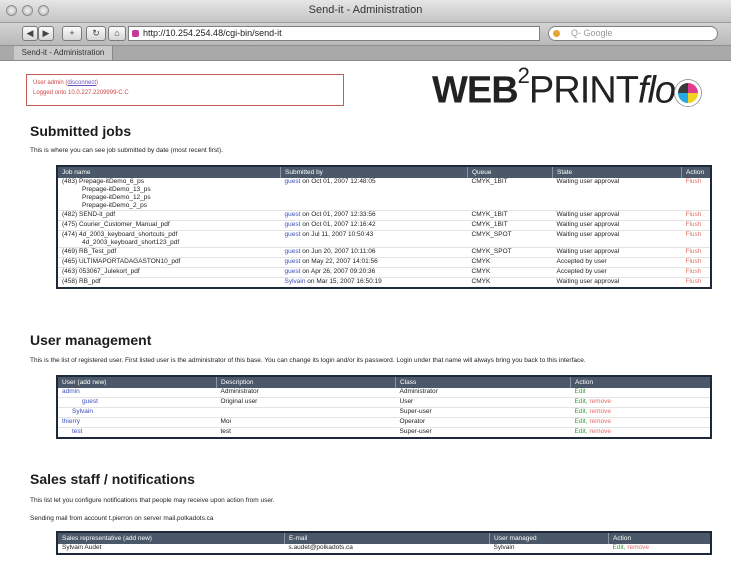 The image size is (731, 576). I want to click on col-user: User (add new), so click(137, 382).